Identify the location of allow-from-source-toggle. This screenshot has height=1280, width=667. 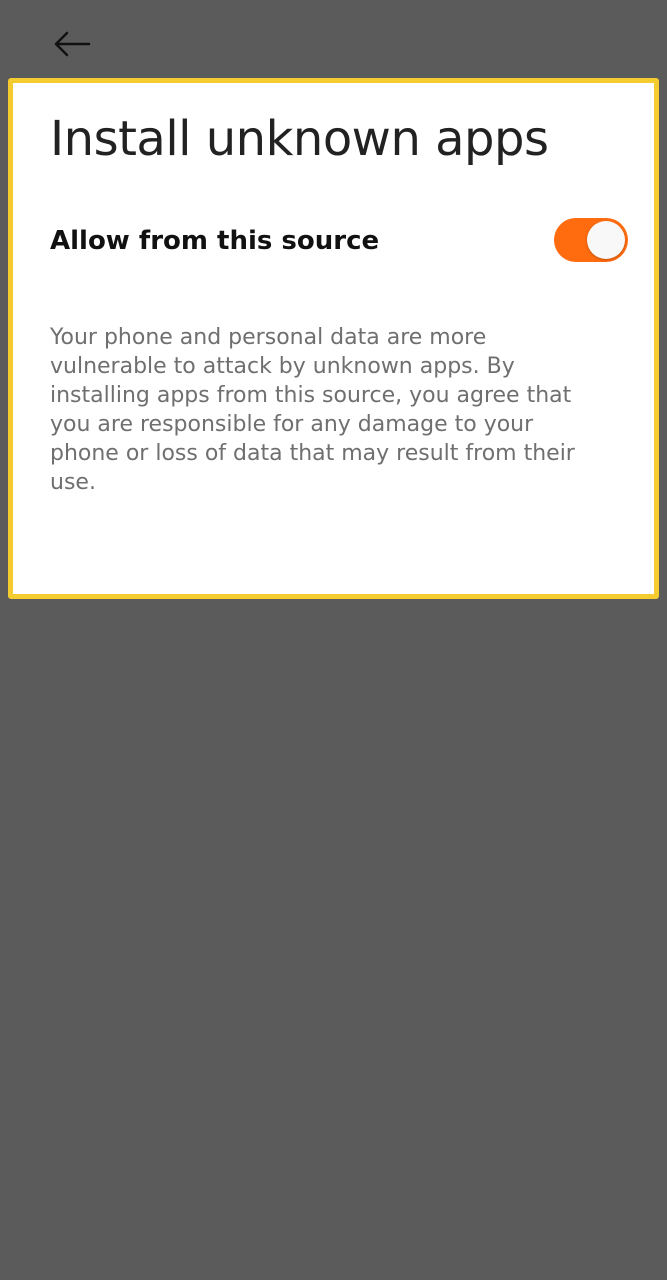
(591, 240).